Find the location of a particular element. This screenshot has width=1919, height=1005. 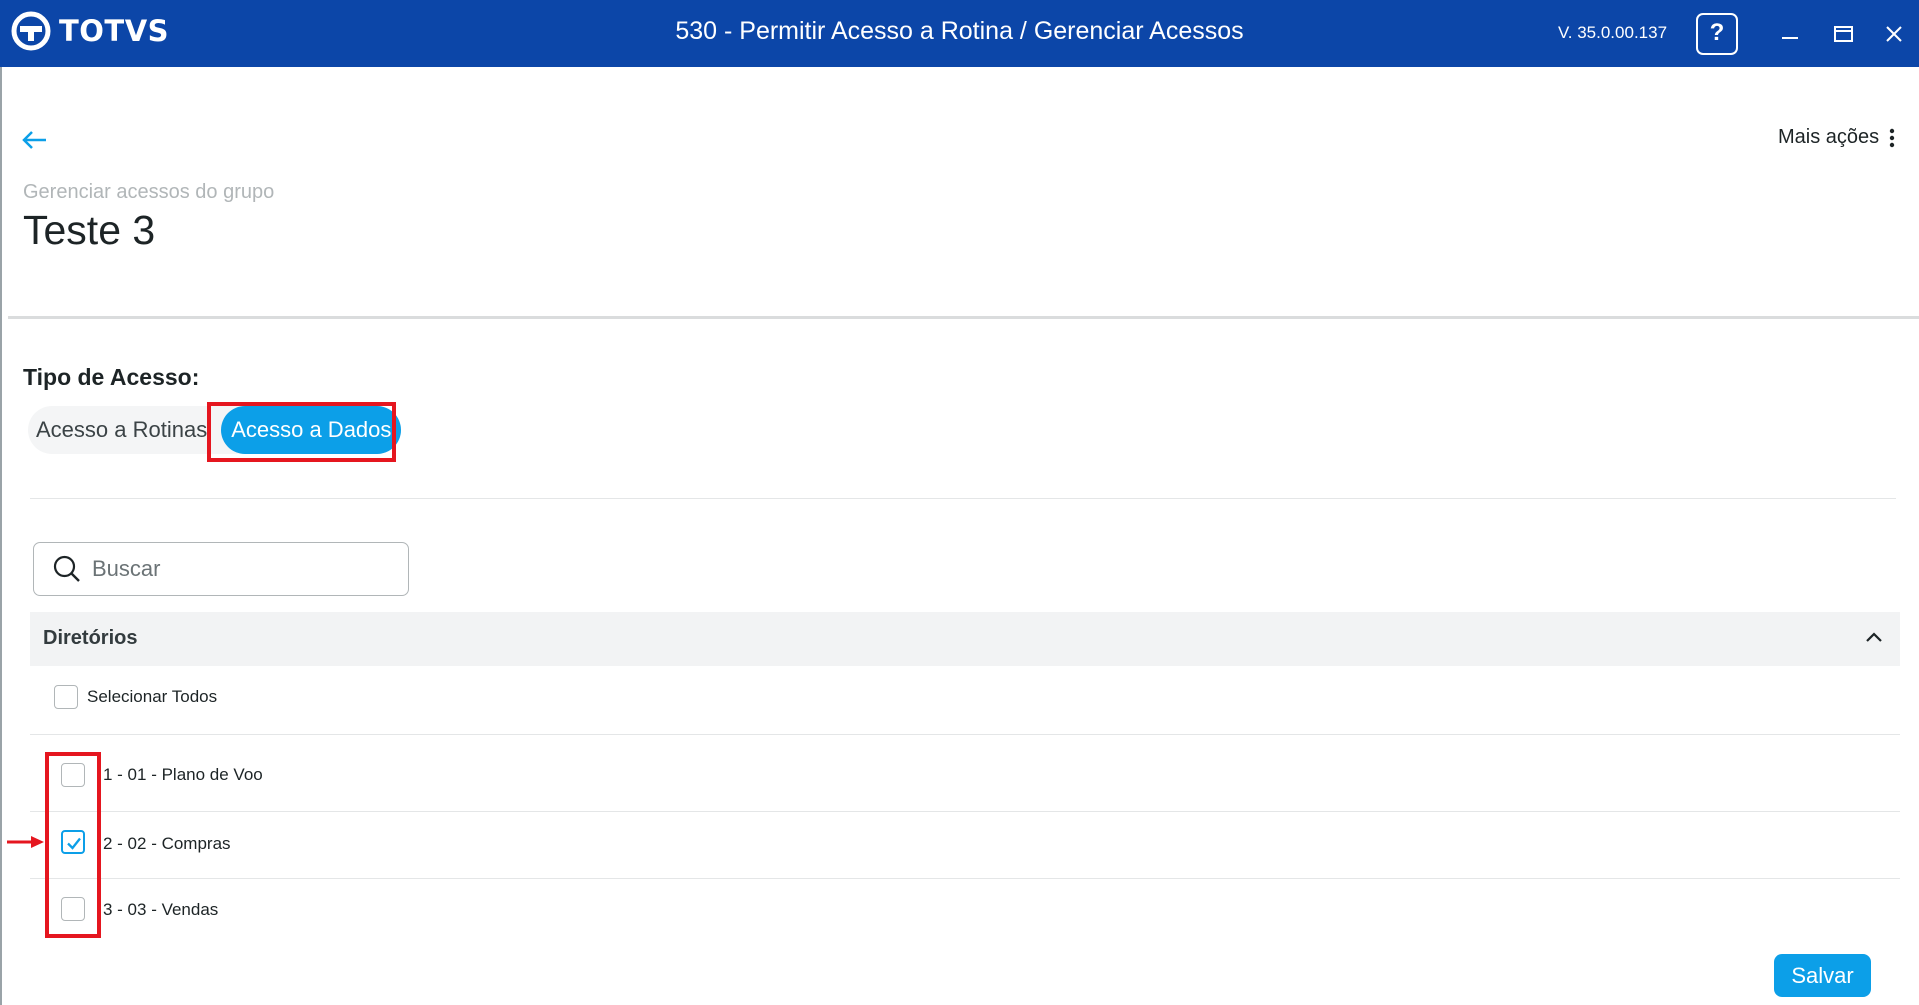

select-all-row: Selecionar Todos is located at coordinates (965, 700).